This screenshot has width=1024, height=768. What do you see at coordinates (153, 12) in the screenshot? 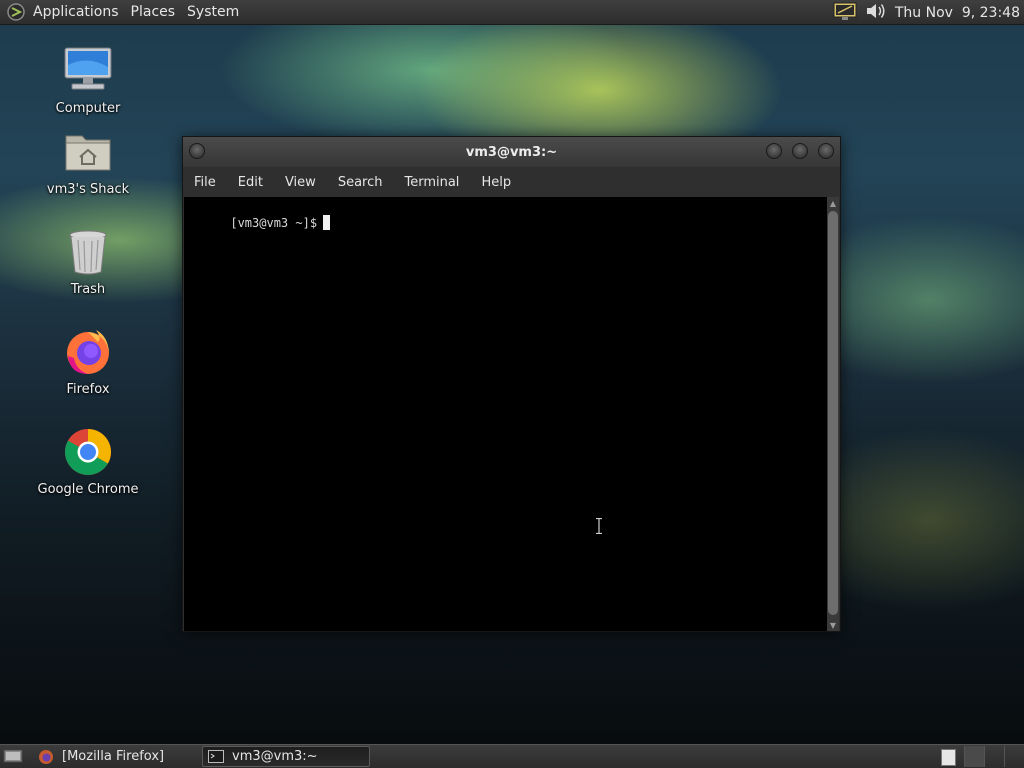
I see `places-menu: Places` at bounding box center [153, 12].